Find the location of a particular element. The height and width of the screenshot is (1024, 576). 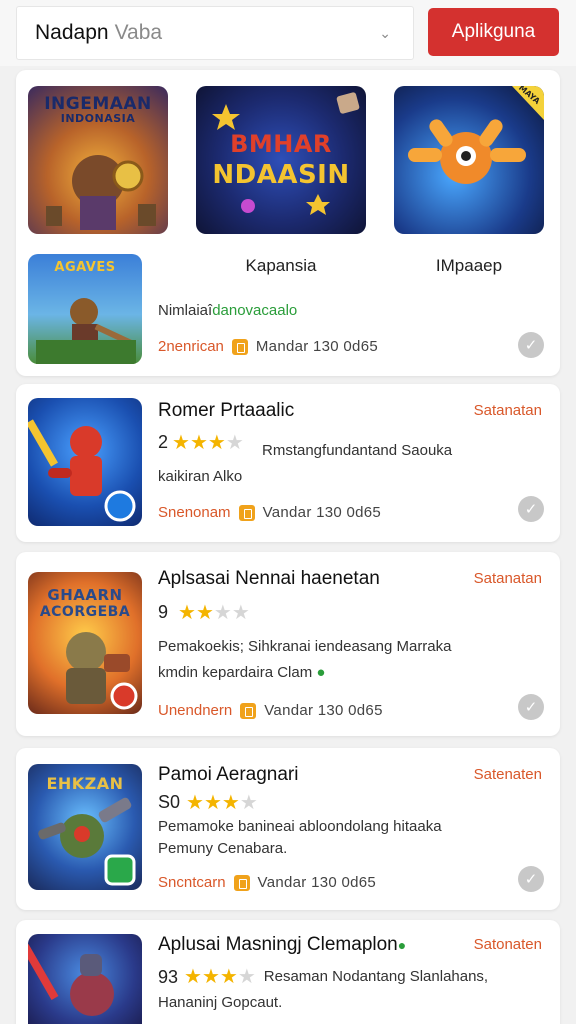

app-desc-line-2: kaikiran Alko is located at coordinates (200, 476).